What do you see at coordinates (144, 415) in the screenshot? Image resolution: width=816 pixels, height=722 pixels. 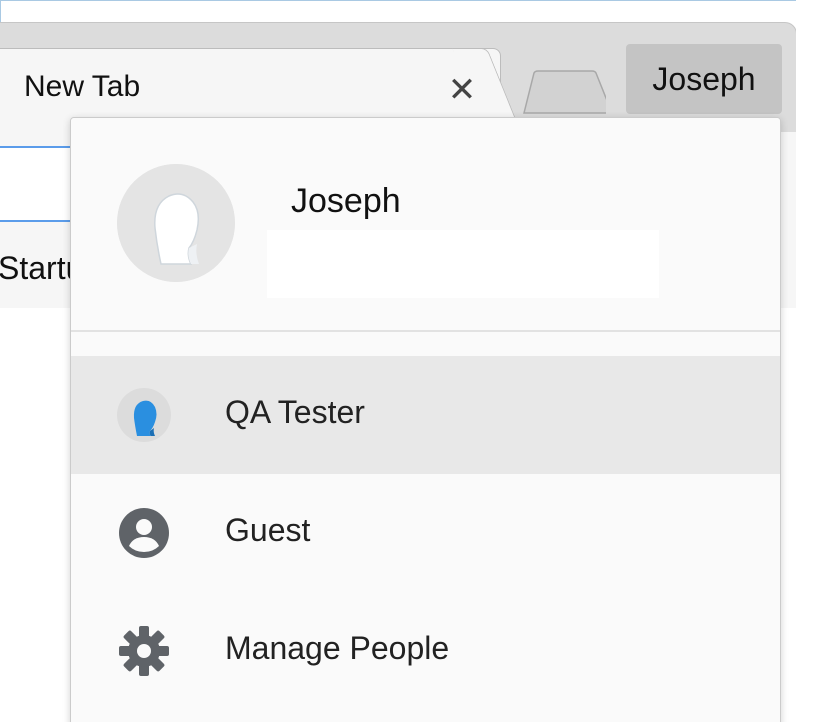 I see `user-avatar-blue-icon` at bounding box center [144, 415].